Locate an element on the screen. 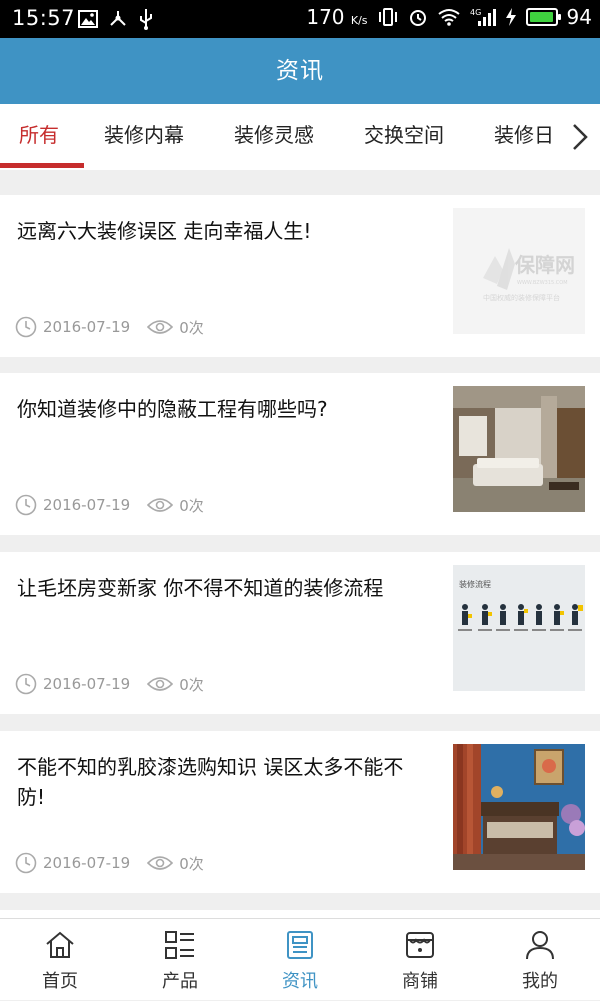  nav-products: 产品 is located at coordinates (180, 960).